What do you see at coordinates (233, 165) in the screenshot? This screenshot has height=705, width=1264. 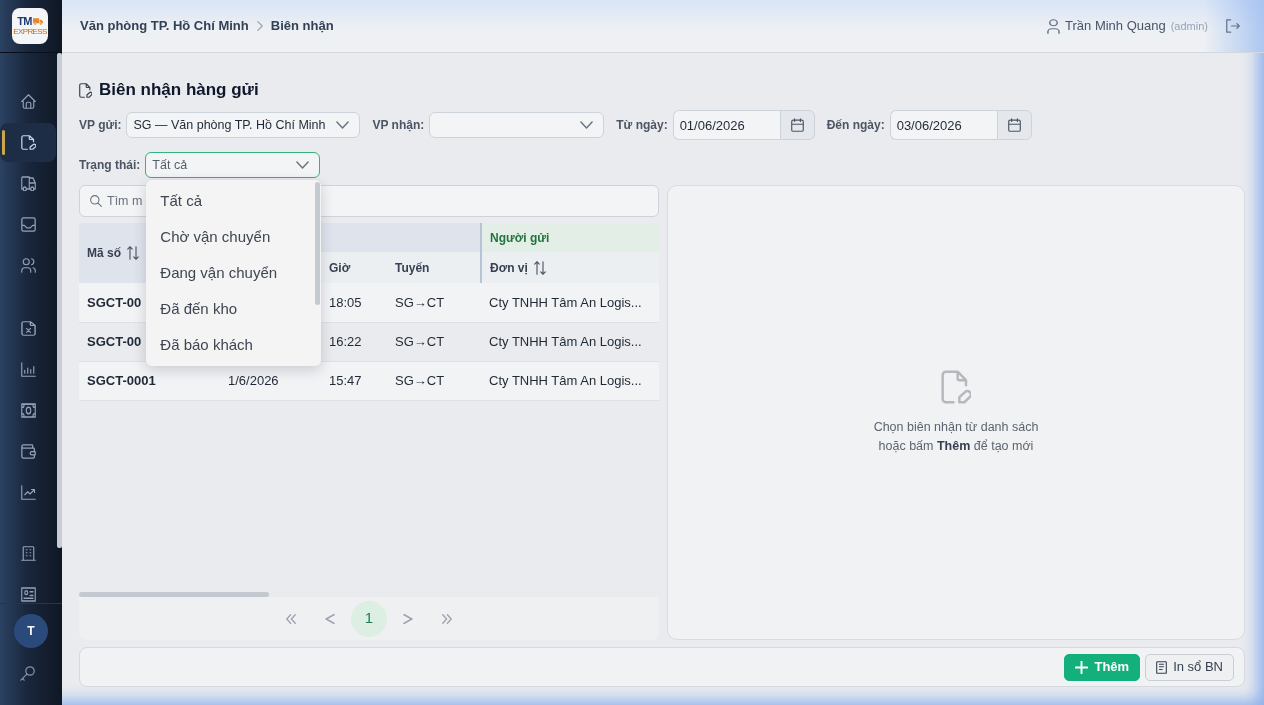 I see `status-select: Tất cả` at bounding box center [233, 165].